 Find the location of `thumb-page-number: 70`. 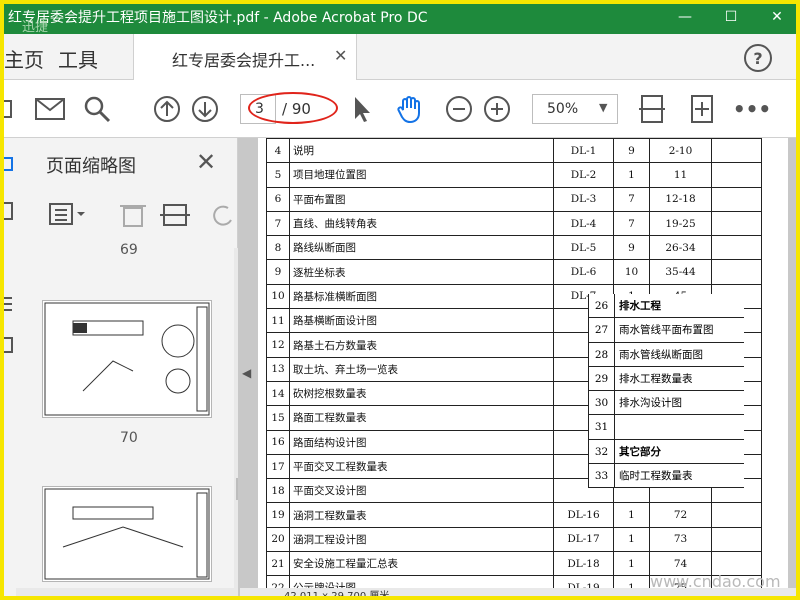

thumb-page-number: 70 is located at coordinates (129, 438).